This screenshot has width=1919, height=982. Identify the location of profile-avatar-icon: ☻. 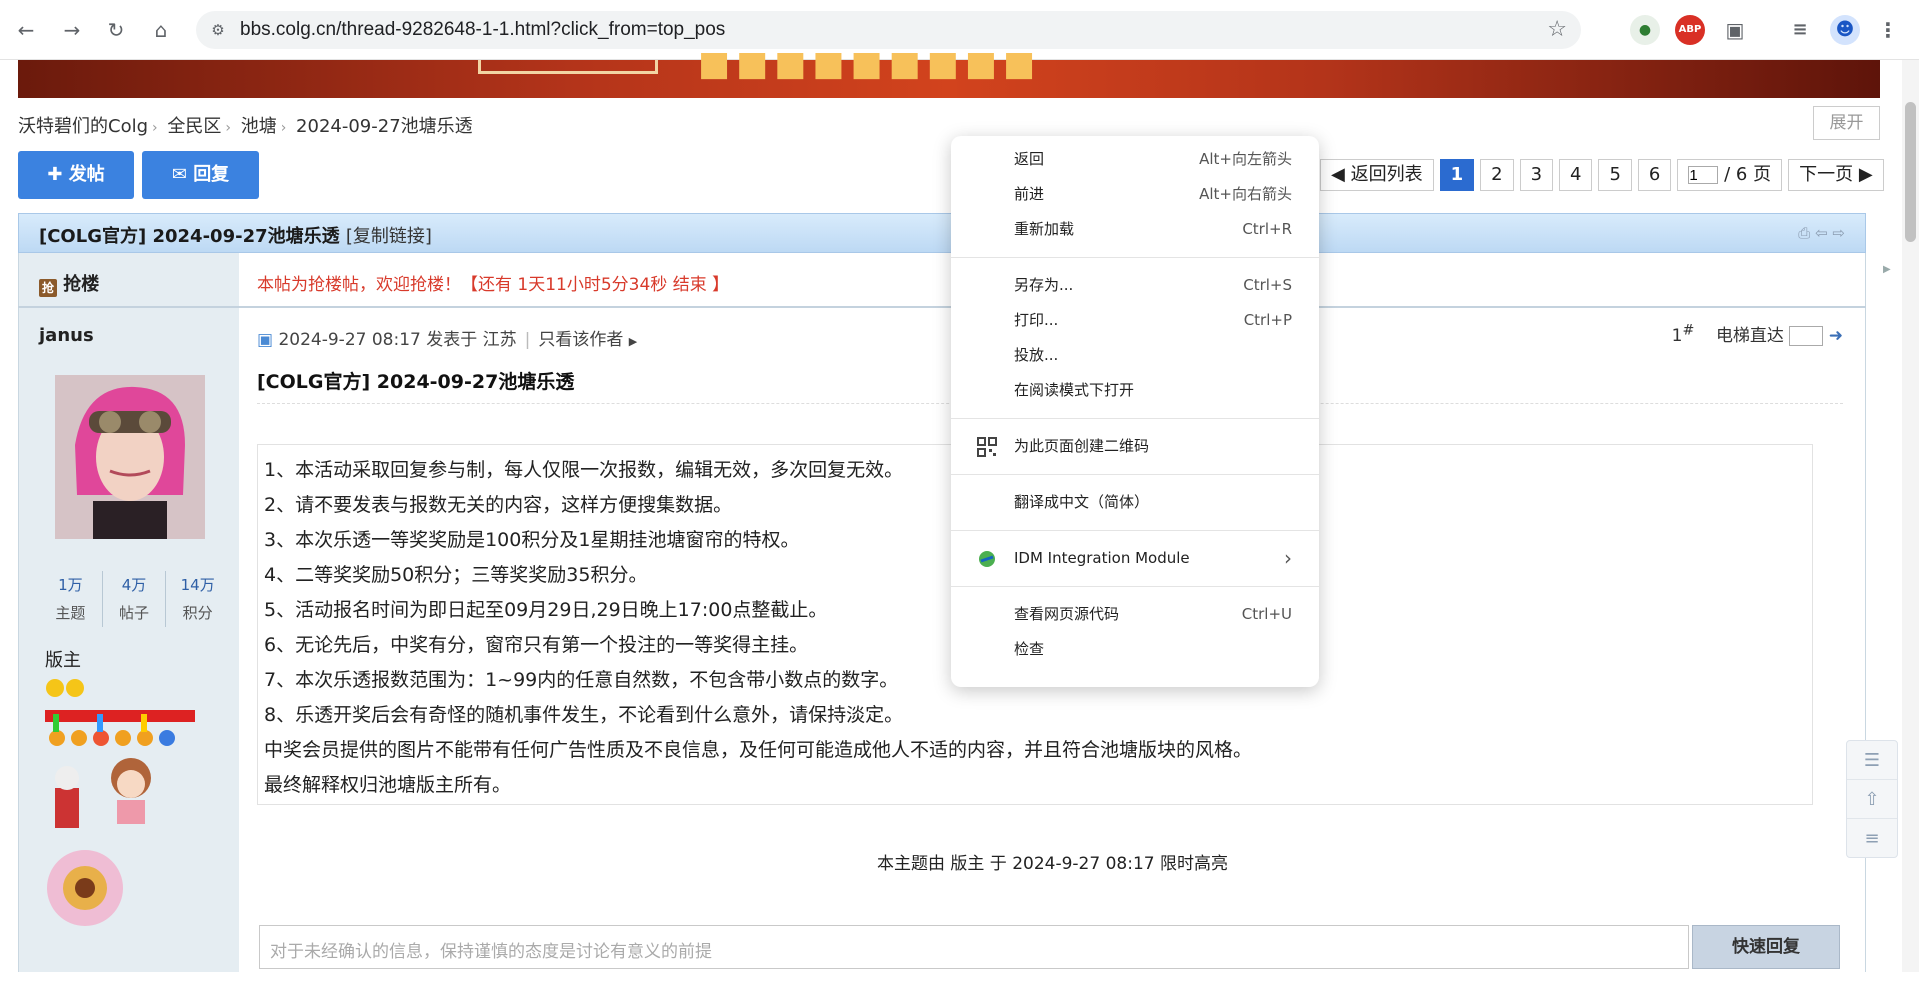
(1845, 30).